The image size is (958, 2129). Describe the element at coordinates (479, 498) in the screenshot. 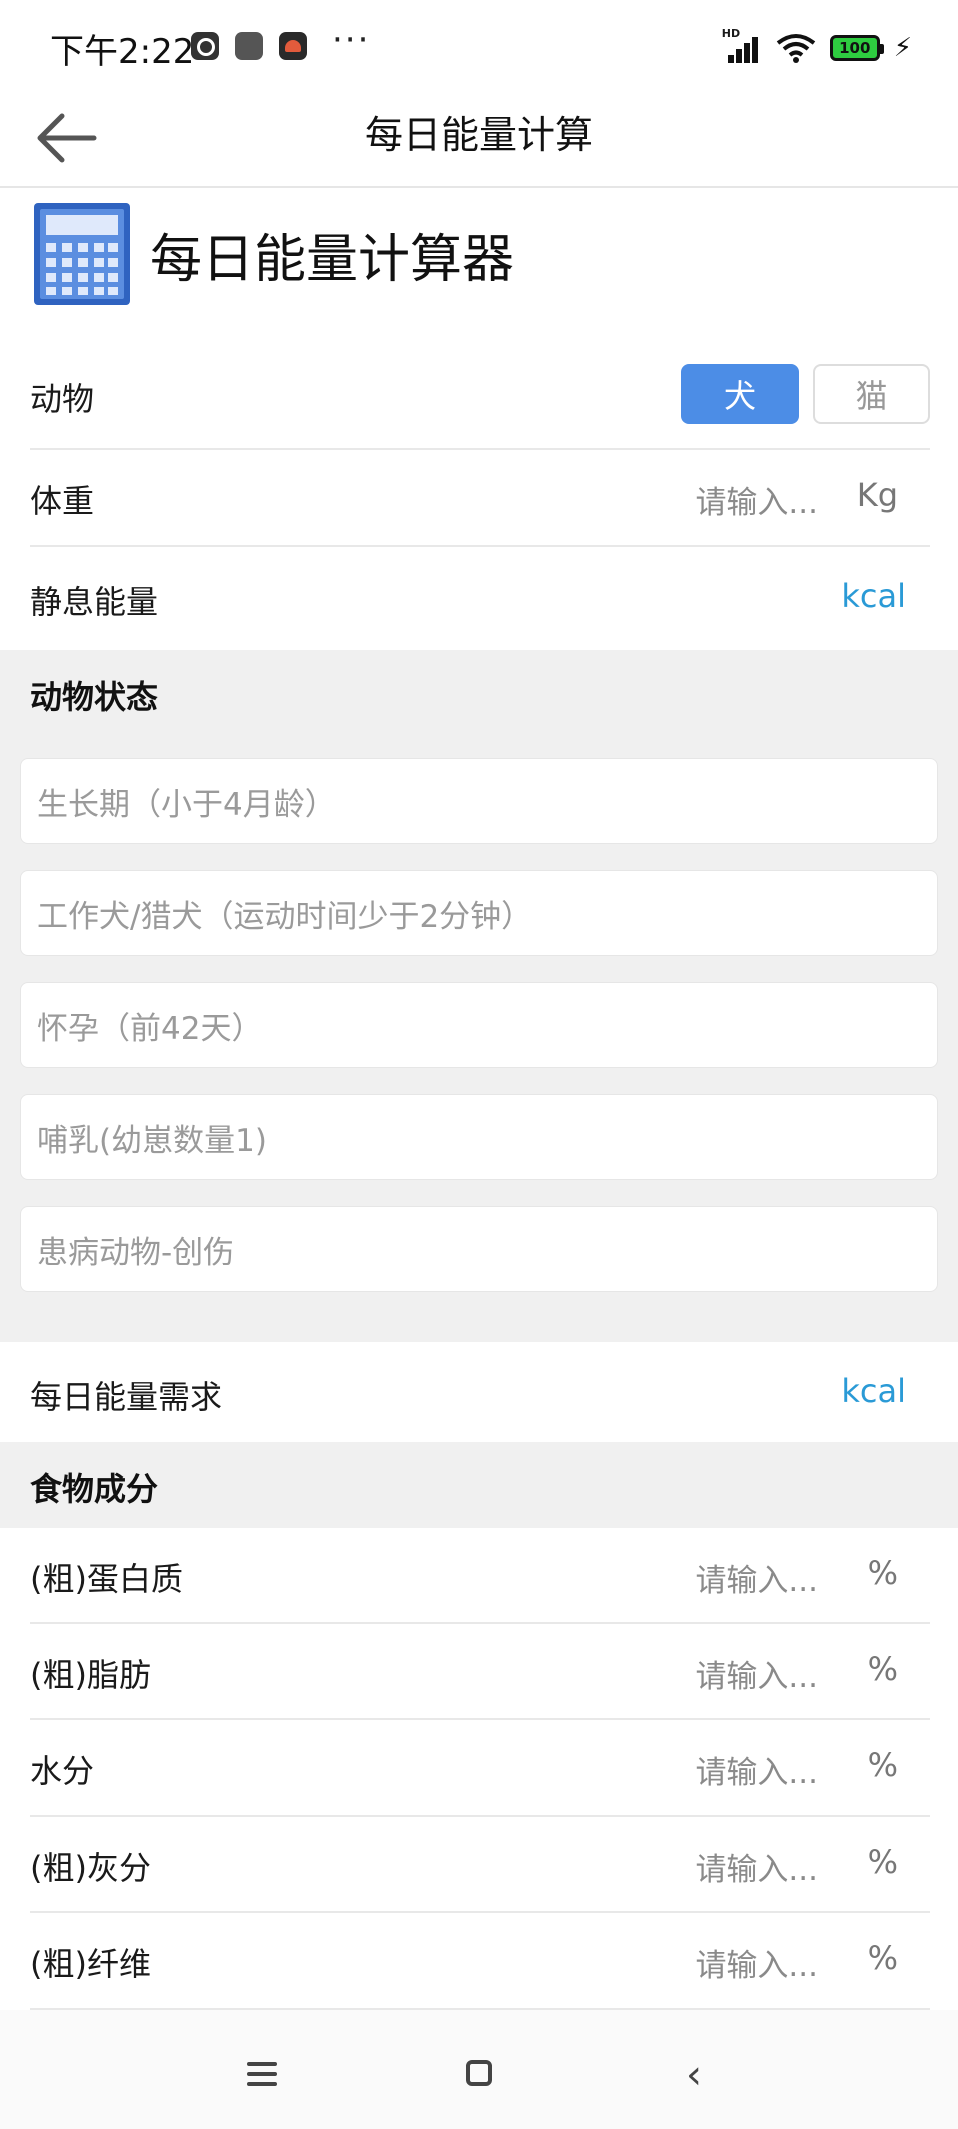

I see `weight-row: 体重 请输入... Kg` at that location.